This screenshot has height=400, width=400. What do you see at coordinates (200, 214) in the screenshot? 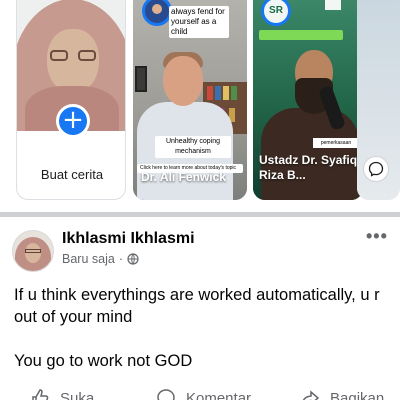
I see `feed-divider` at bounding box center [200, 214].